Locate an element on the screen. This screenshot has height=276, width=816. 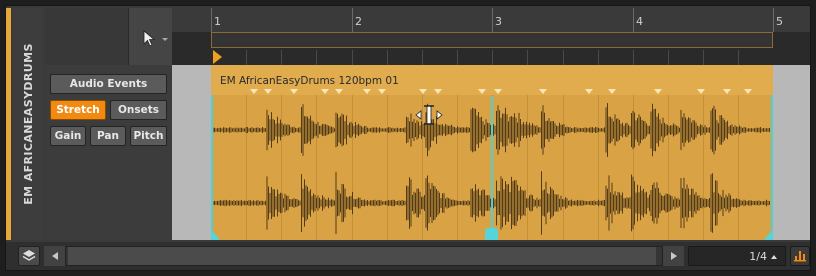
audio-events-button: Audio Events is located at coordinates (108, 84).